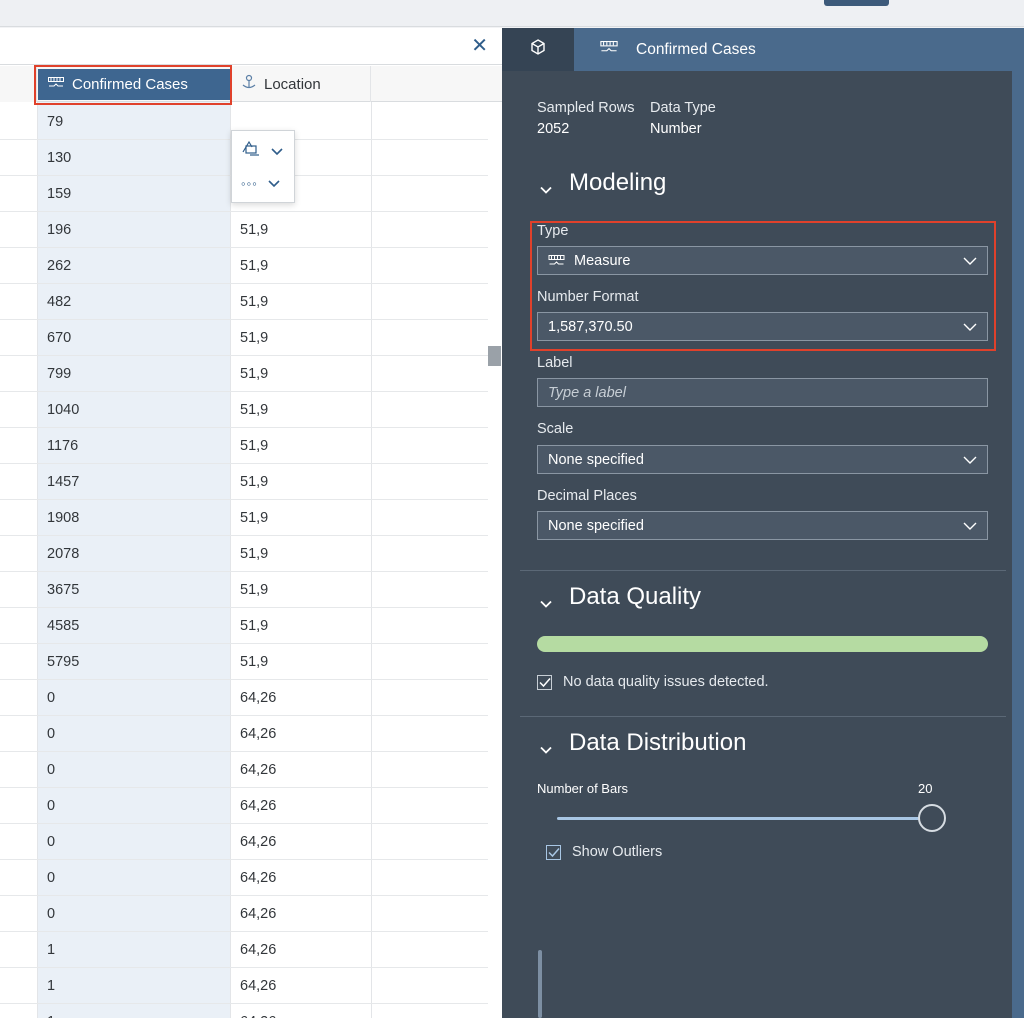 The height and width of the screenshot is (1018, 1024). Describe the element at coordinates (683, 108) in the screenshot. I see `data-type-label: Data Type` at that location.